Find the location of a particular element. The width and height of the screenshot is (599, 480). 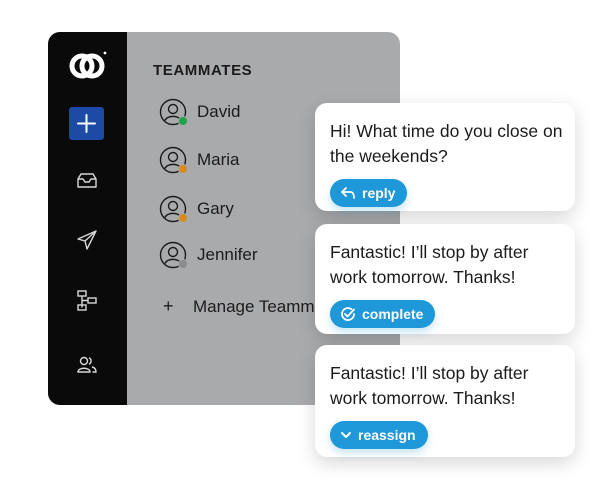

users-icon is located at coordinates (87, 364).